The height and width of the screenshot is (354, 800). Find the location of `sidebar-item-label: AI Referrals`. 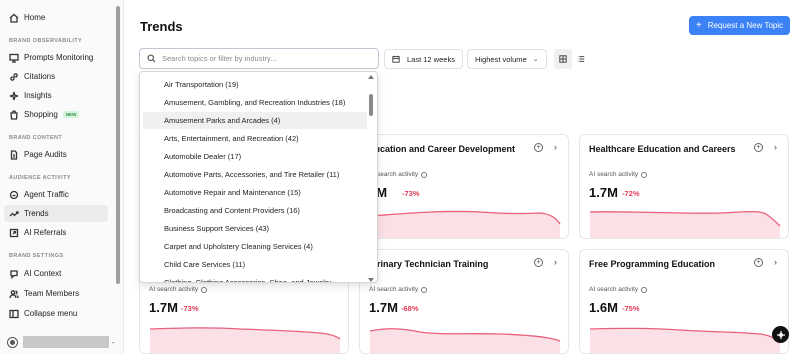

sidebar-item-label: AI Referrals is located at coordinates (45, 232).